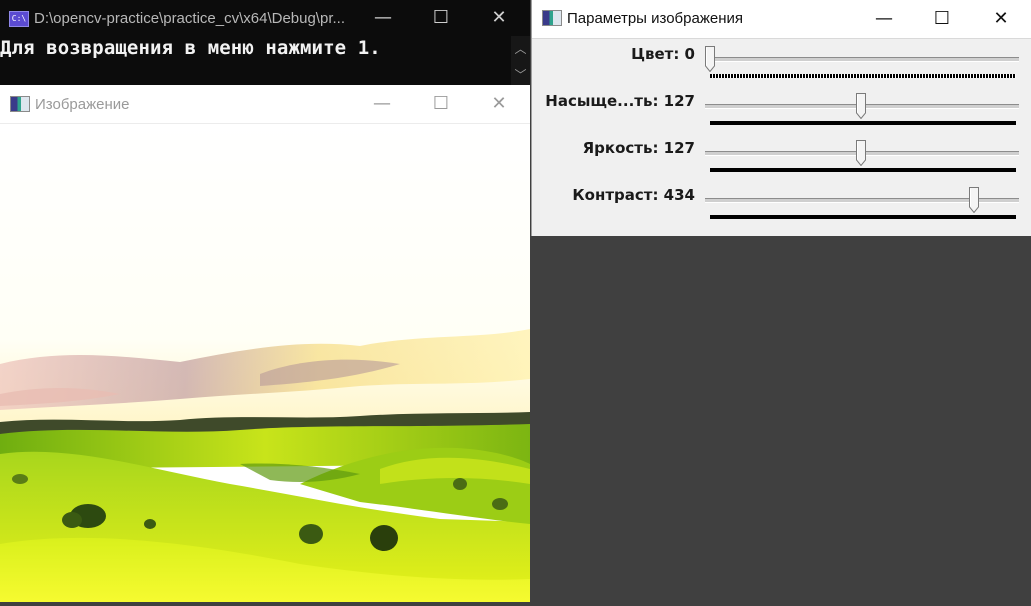  What do you see at coordinates (552, 18) in the screenshot?
I see `params-window-icon` at bounding box center [552, 18].